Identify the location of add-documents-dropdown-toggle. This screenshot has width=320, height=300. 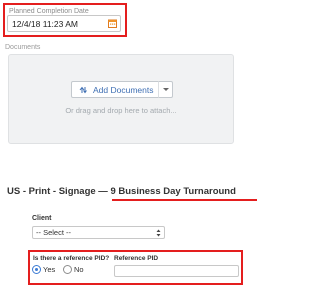
(165, 89).